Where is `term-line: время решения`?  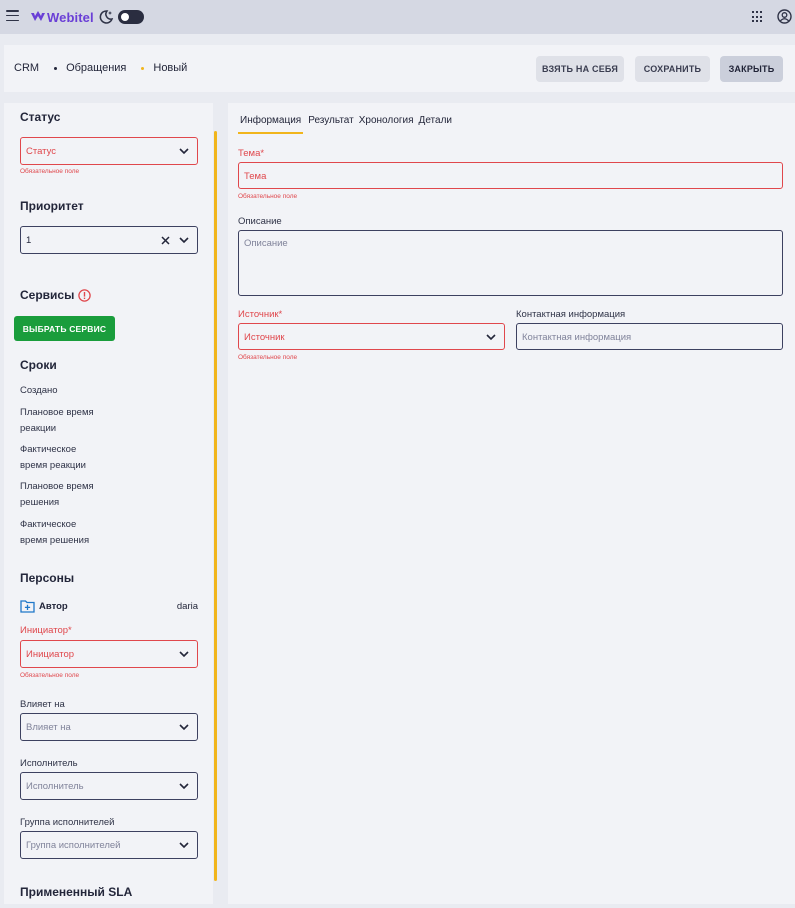
term-line: время решения is located at coordinates (55, 540).